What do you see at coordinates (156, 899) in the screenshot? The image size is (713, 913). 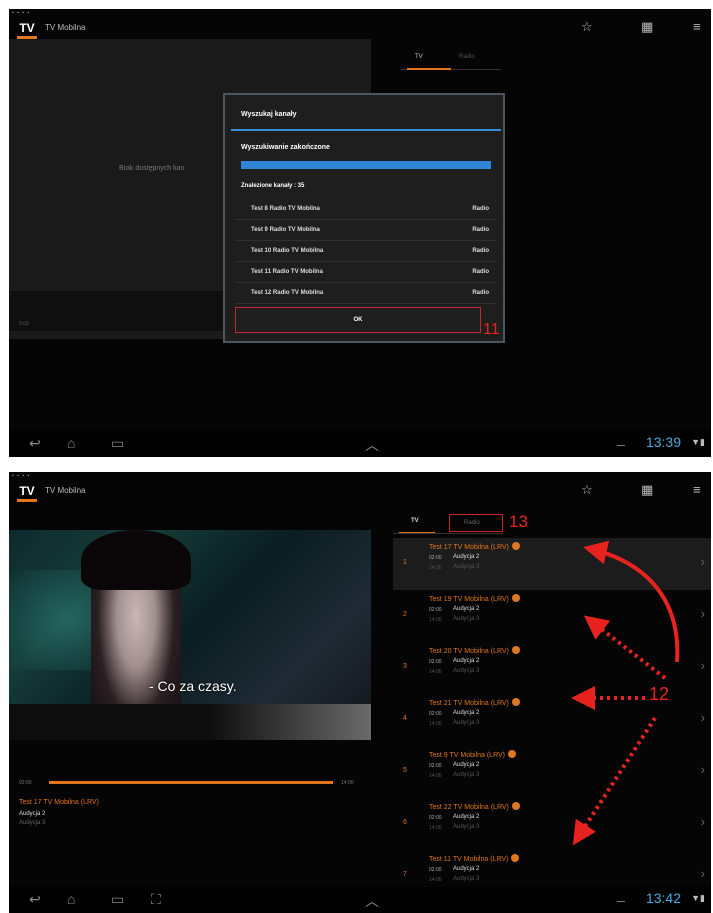 I see `screenshot-icon: ⛶` at bounding box center [156, 899].